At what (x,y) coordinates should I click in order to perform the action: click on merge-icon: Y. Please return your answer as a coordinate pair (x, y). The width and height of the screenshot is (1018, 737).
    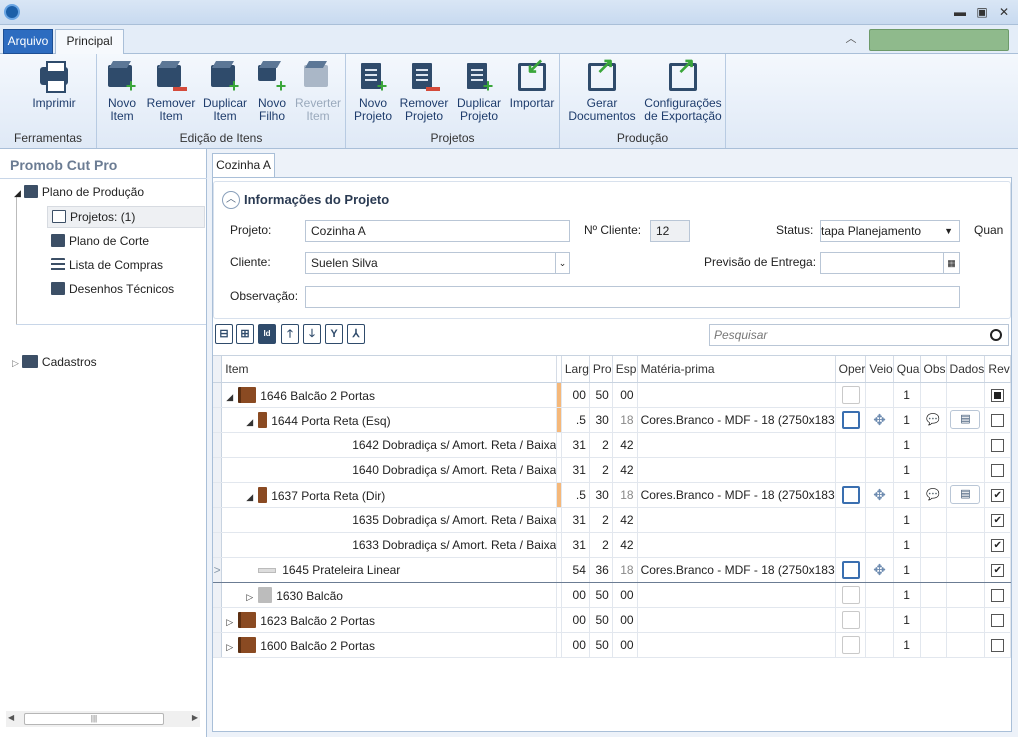
    Looking at the image, I should click on (334, 334).